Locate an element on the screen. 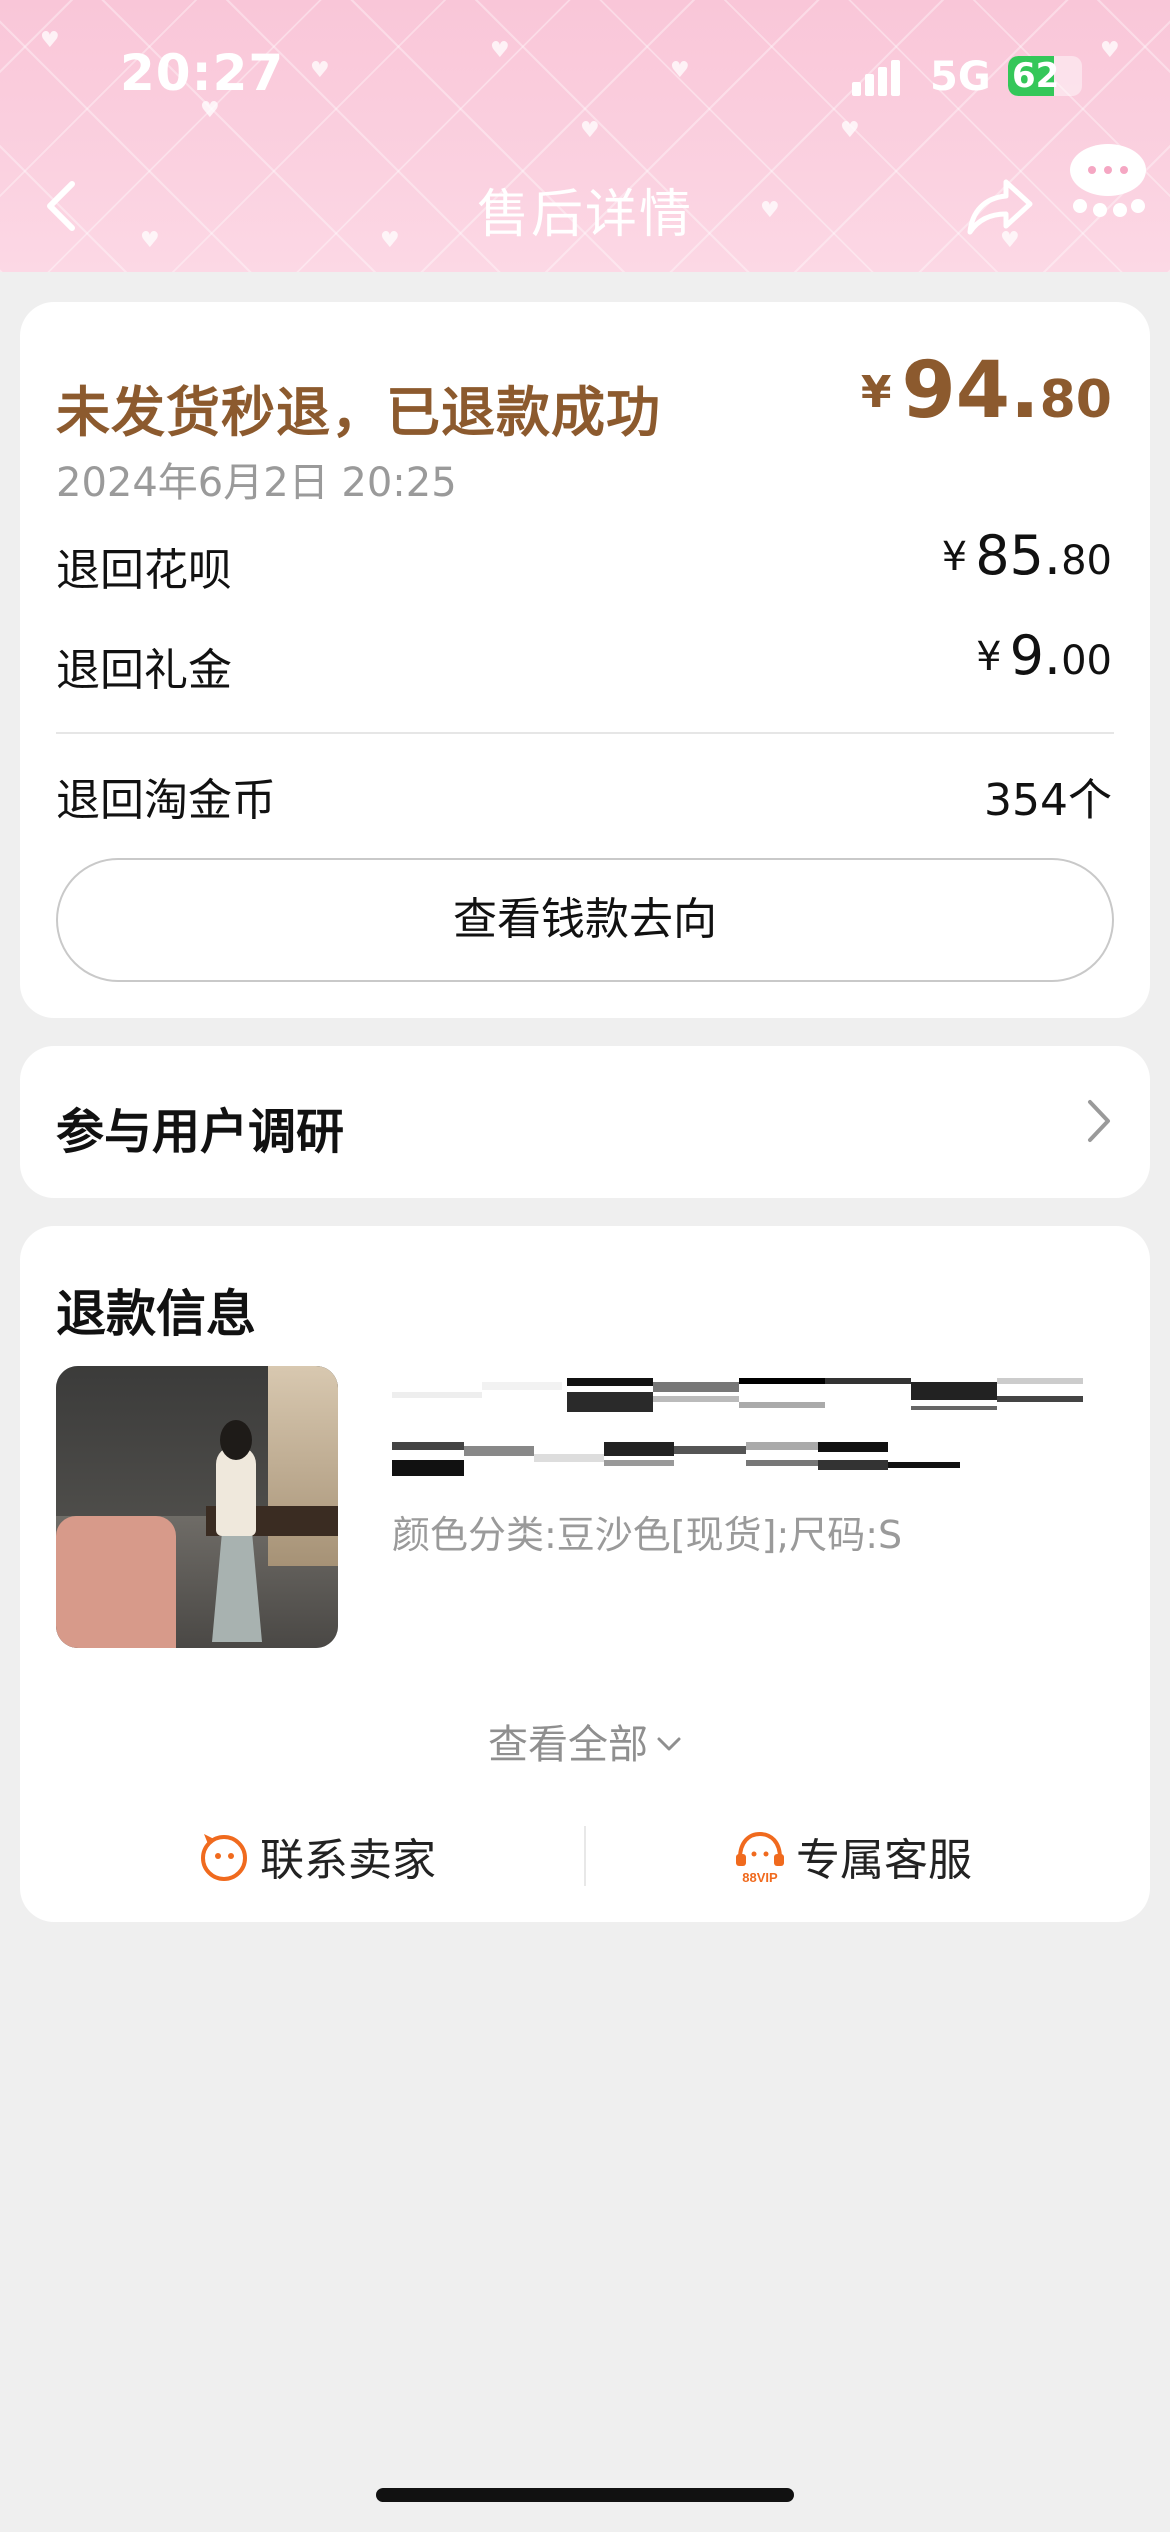  amount-integer: 9. is located at coordinates (1035, 655).